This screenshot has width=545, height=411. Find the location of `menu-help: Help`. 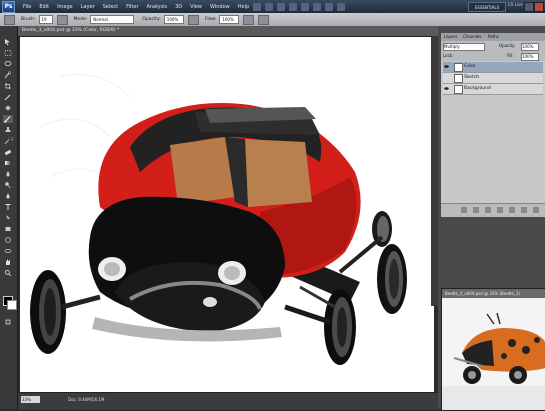

menu-help: Help is located at coordinates (243, 7).